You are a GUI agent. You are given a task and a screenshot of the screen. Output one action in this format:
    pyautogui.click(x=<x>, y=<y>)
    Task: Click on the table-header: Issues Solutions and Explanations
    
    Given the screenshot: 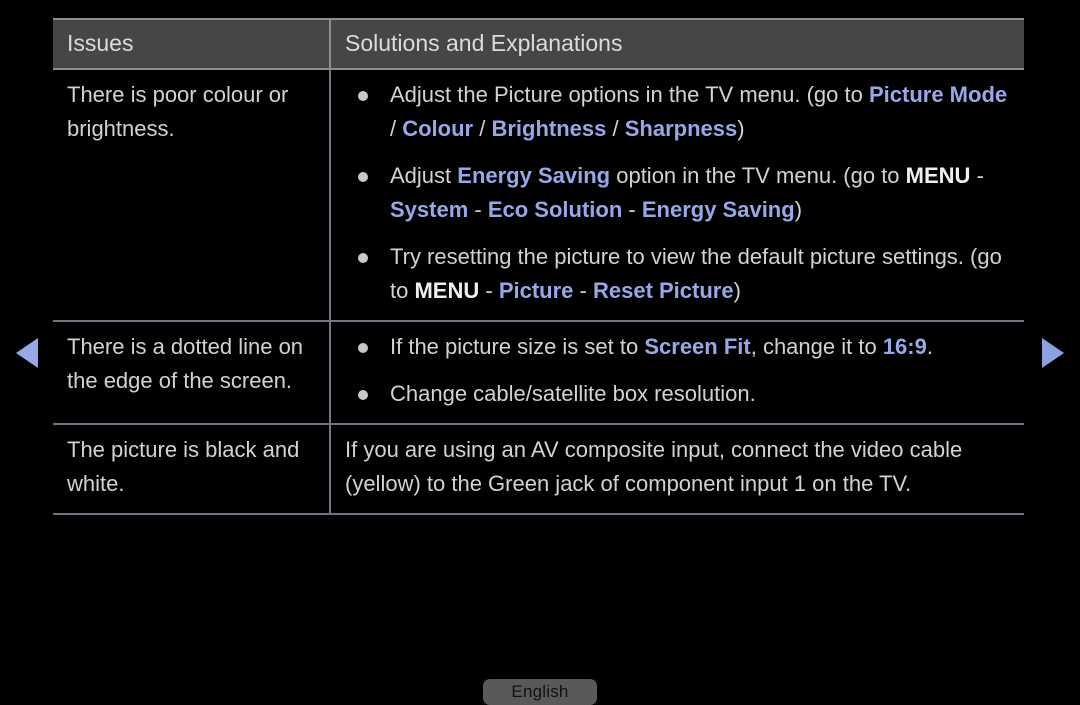 What is the action you would take?
    pyautogui.click(x=538, y=44)
    